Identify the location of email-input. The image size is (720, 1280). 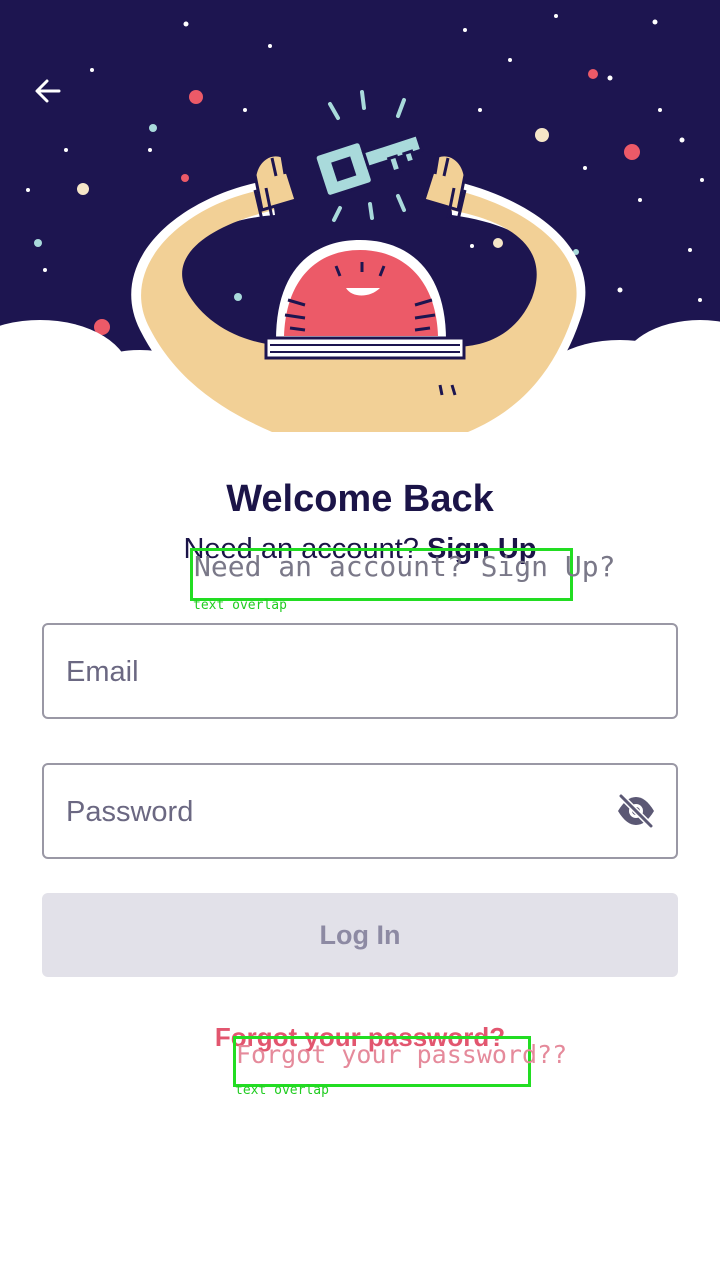
(336, 672).